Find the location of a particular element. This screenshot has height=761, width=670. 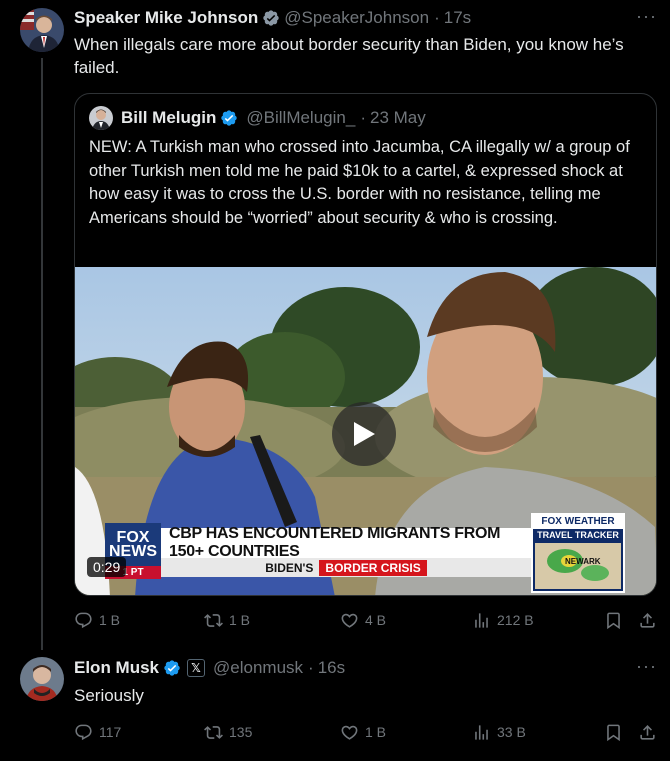

post1-action-bar: 1 B 1 B 4 B 212 B is located at coordinates (365, 620).